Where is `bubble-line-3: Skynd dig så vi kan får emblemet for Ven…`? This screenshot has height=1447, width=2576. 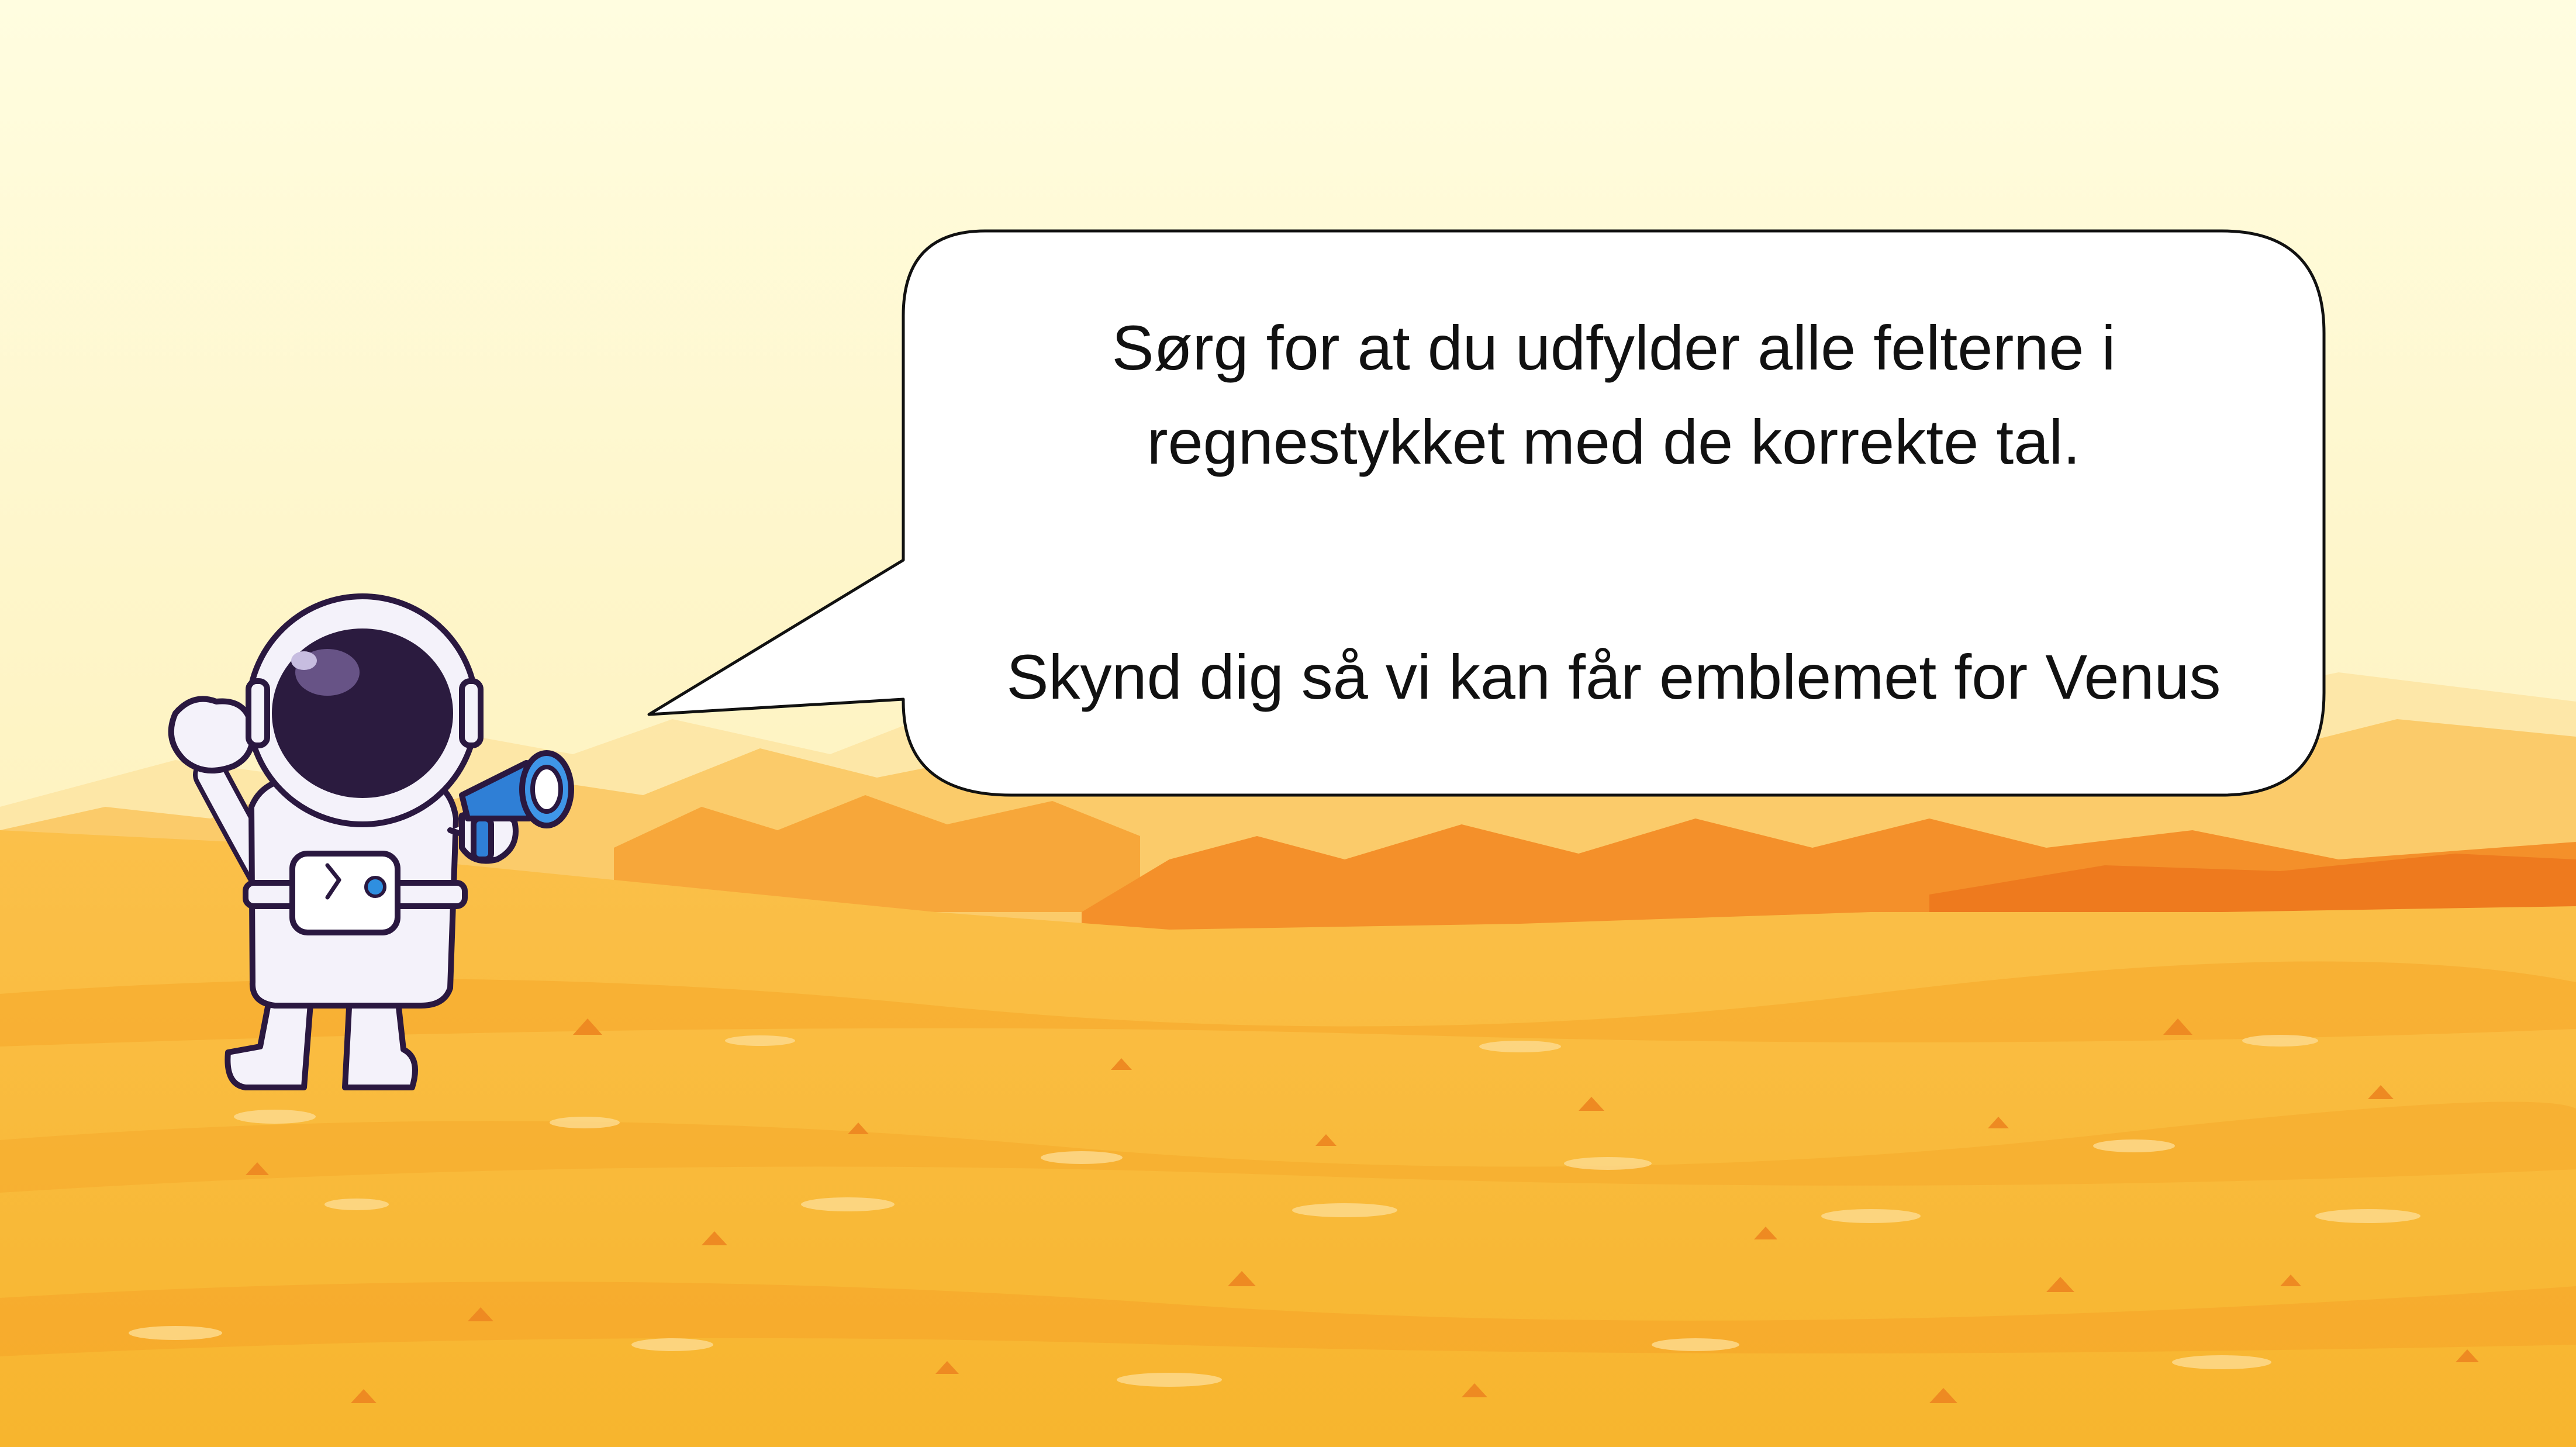
bubble-line-3: Skynd dig så vi kan får emblemet for Ven… is located at coordinates (1613, 676).